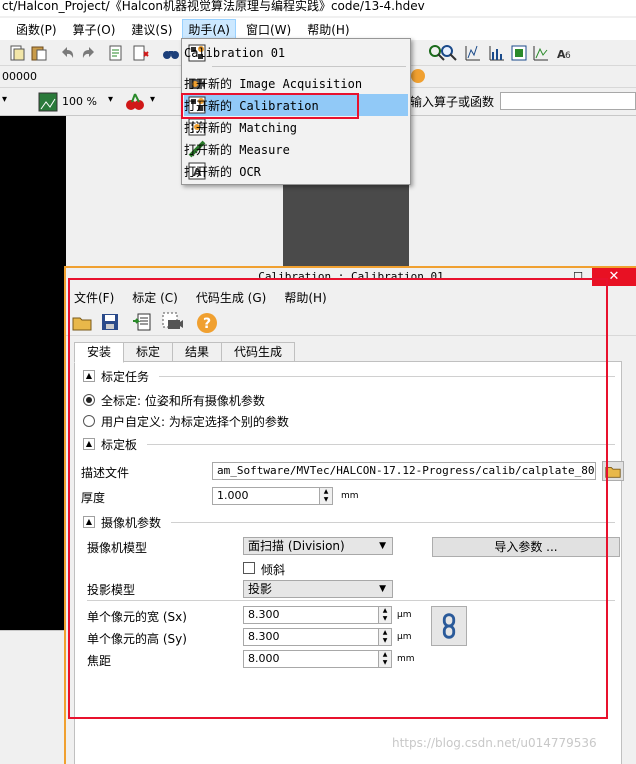  Describe the element at coordinates (494, 743) in the screenshot. I see `watermark: https://blog.csdn.net/u014779536` at that location.